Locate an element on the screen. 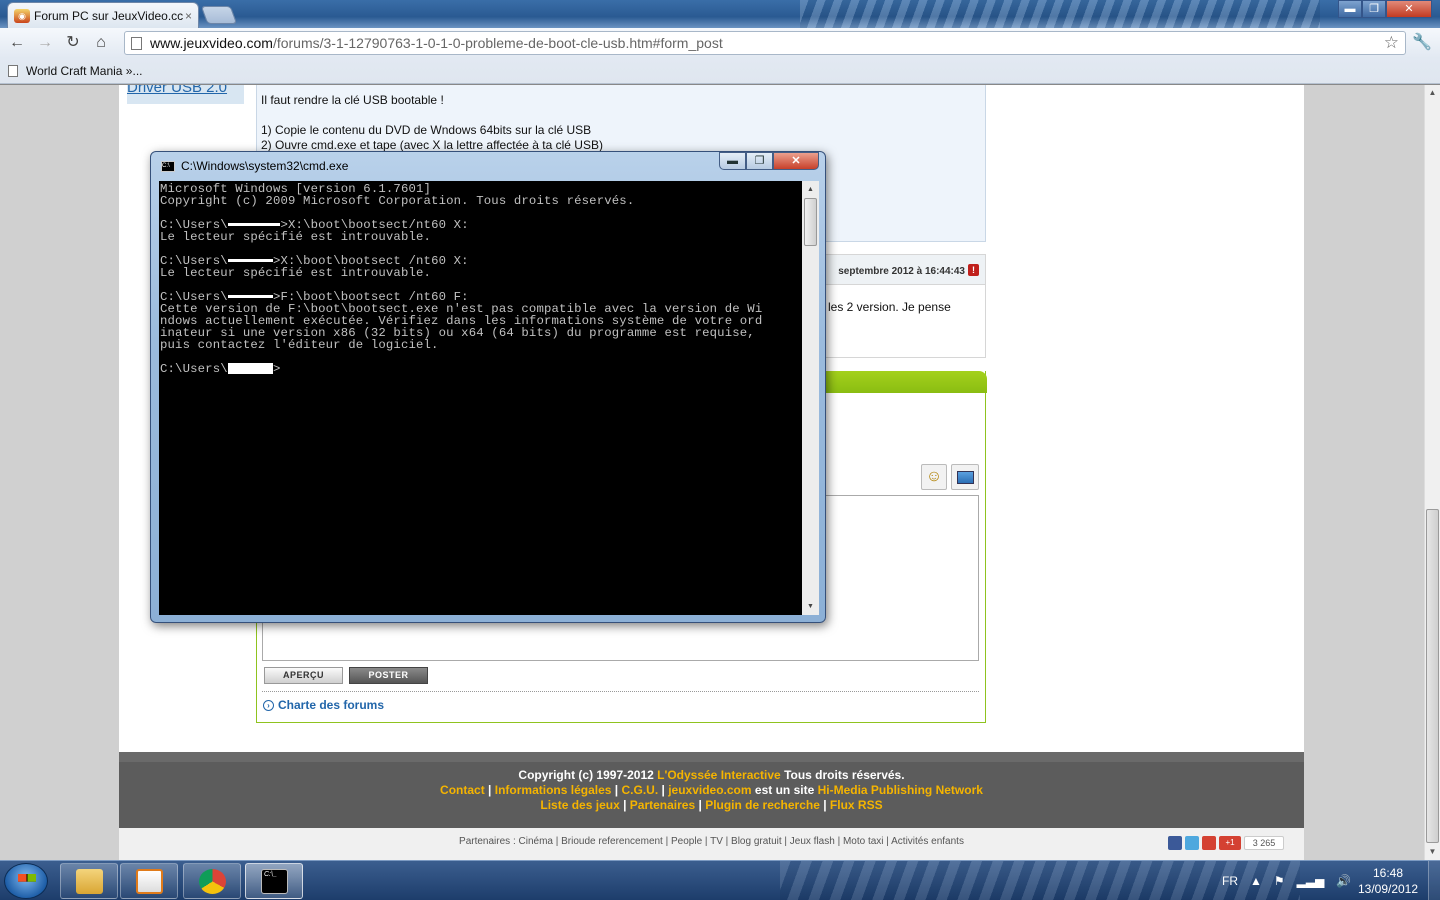 This screenshot has height=900, width=1440. social-buttons: +1 3 265 is located at coordinates (1226, 843).